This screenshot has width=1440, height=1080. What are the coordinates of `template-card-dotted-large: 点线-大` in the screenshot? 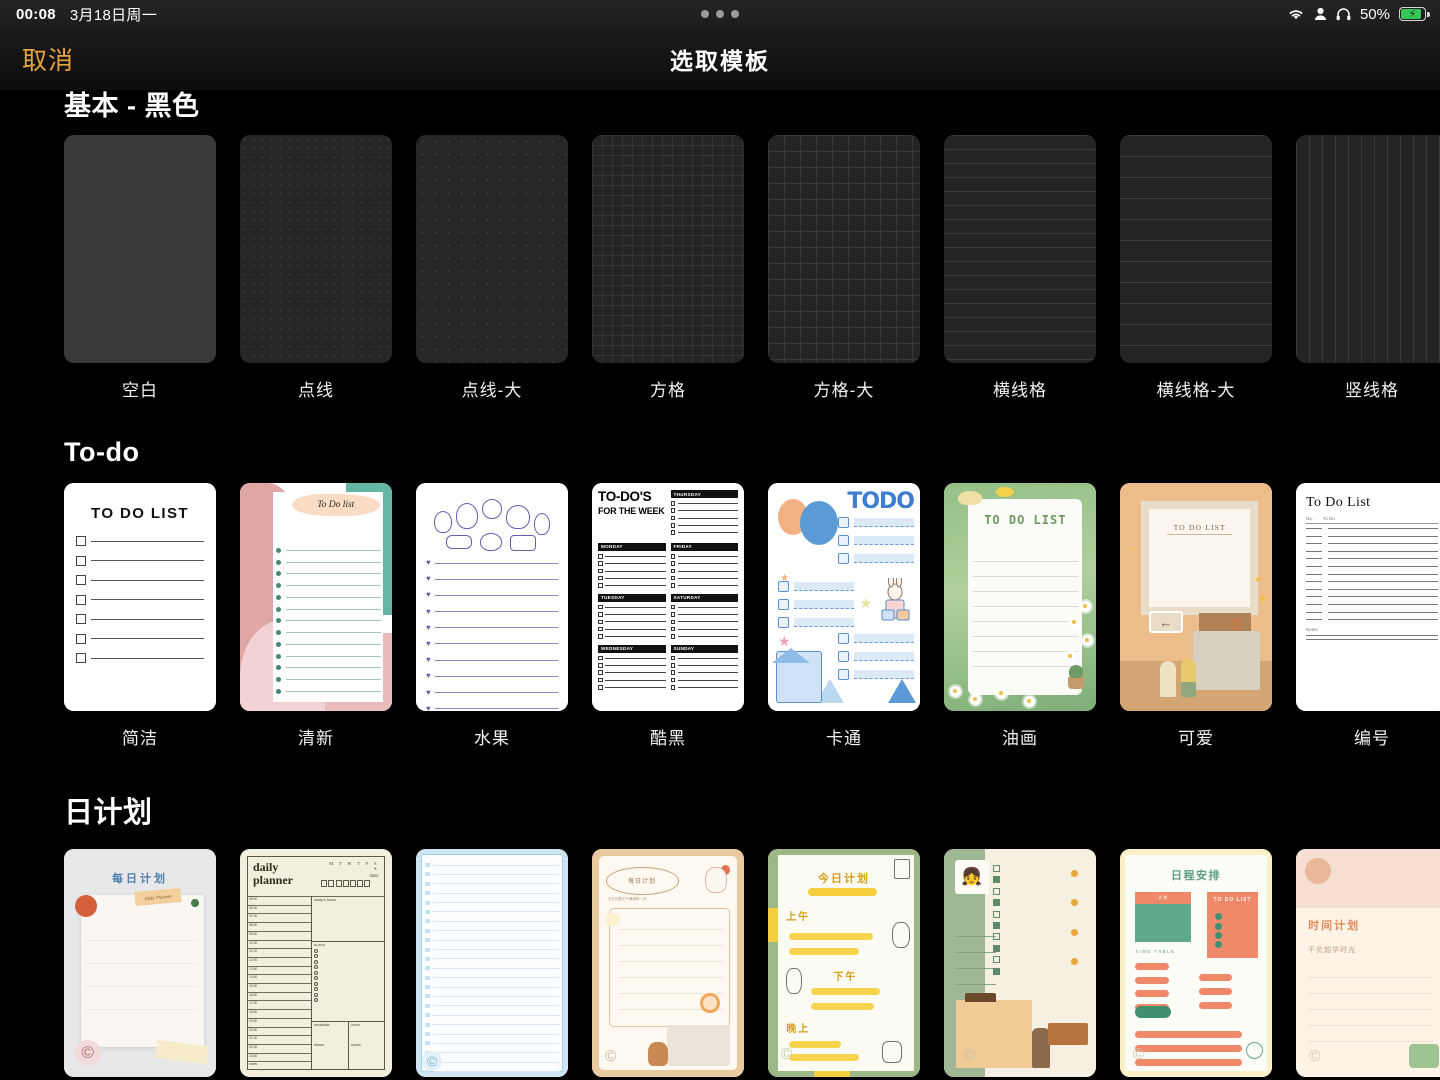 It's located at (492, 268).